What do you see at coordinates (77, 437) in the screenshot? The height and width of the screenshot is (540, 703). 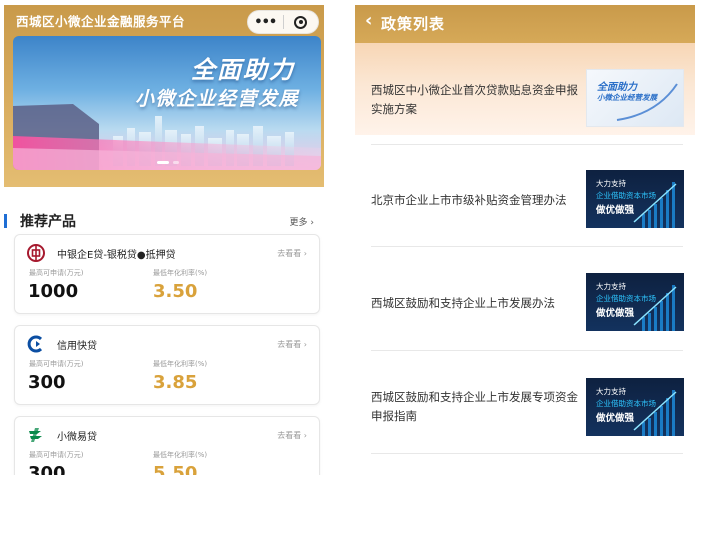 I see `product-name: 小微易贷` at bounding box center [77, 437].